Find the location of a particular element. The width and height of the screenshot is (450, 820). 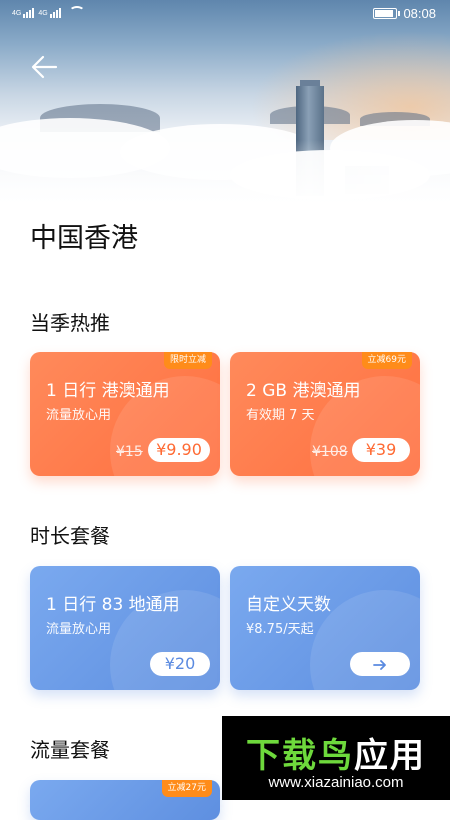

package-name: 1 日行 港澳通用 is located at coordinates (108, 391).